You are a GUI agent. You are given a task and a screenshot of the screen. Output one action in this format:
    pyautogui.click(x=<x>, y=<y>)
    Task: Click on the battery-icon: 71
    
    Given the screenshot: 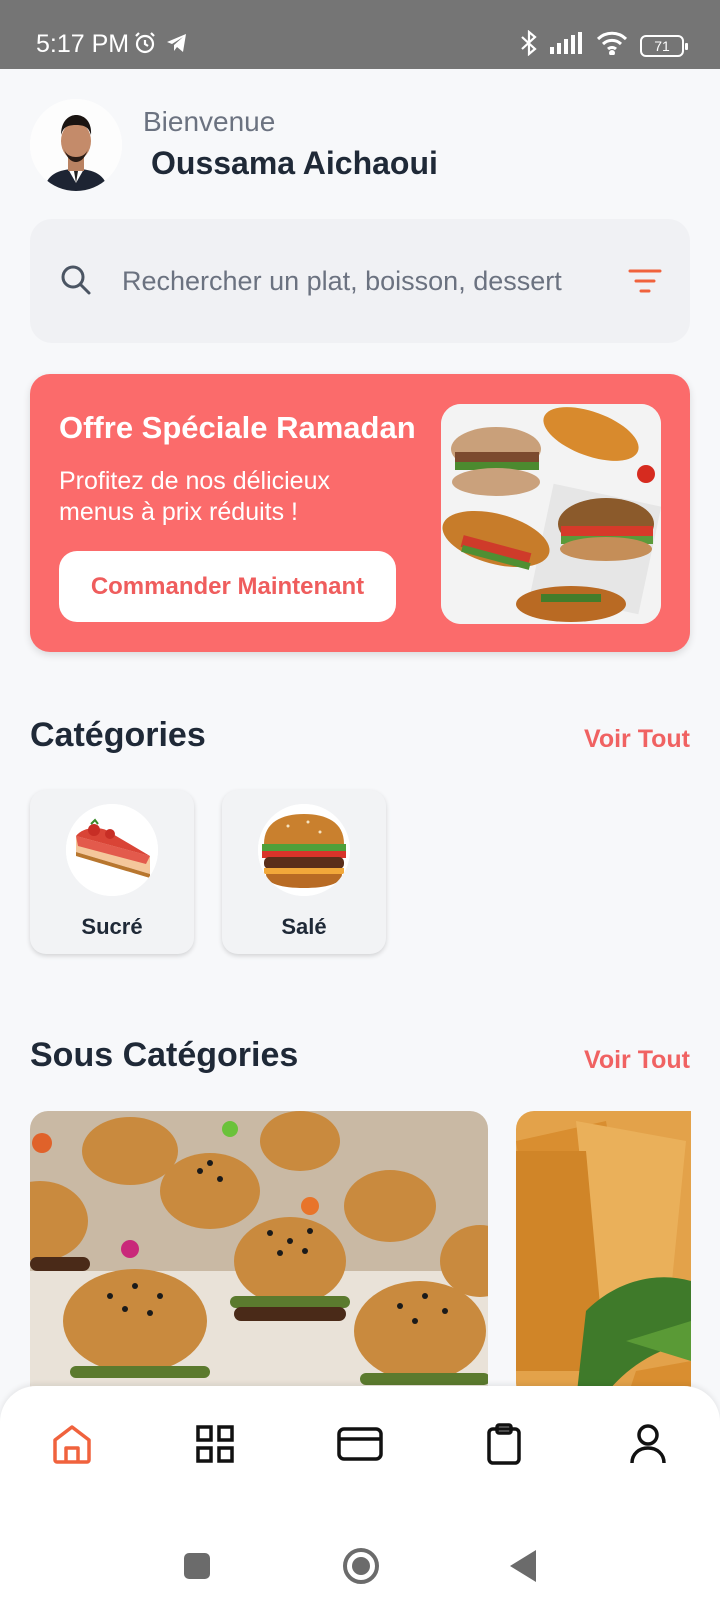 What is the action you would take?
    pyautogui.click(x=664, y=45)
    